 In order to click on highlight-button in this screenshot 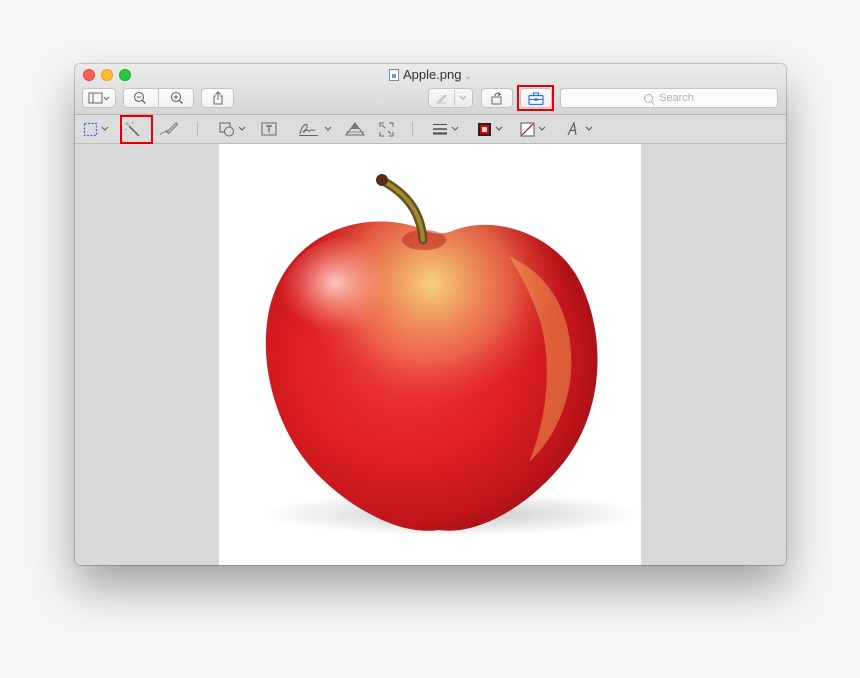, I will do `click(450, 98)`.